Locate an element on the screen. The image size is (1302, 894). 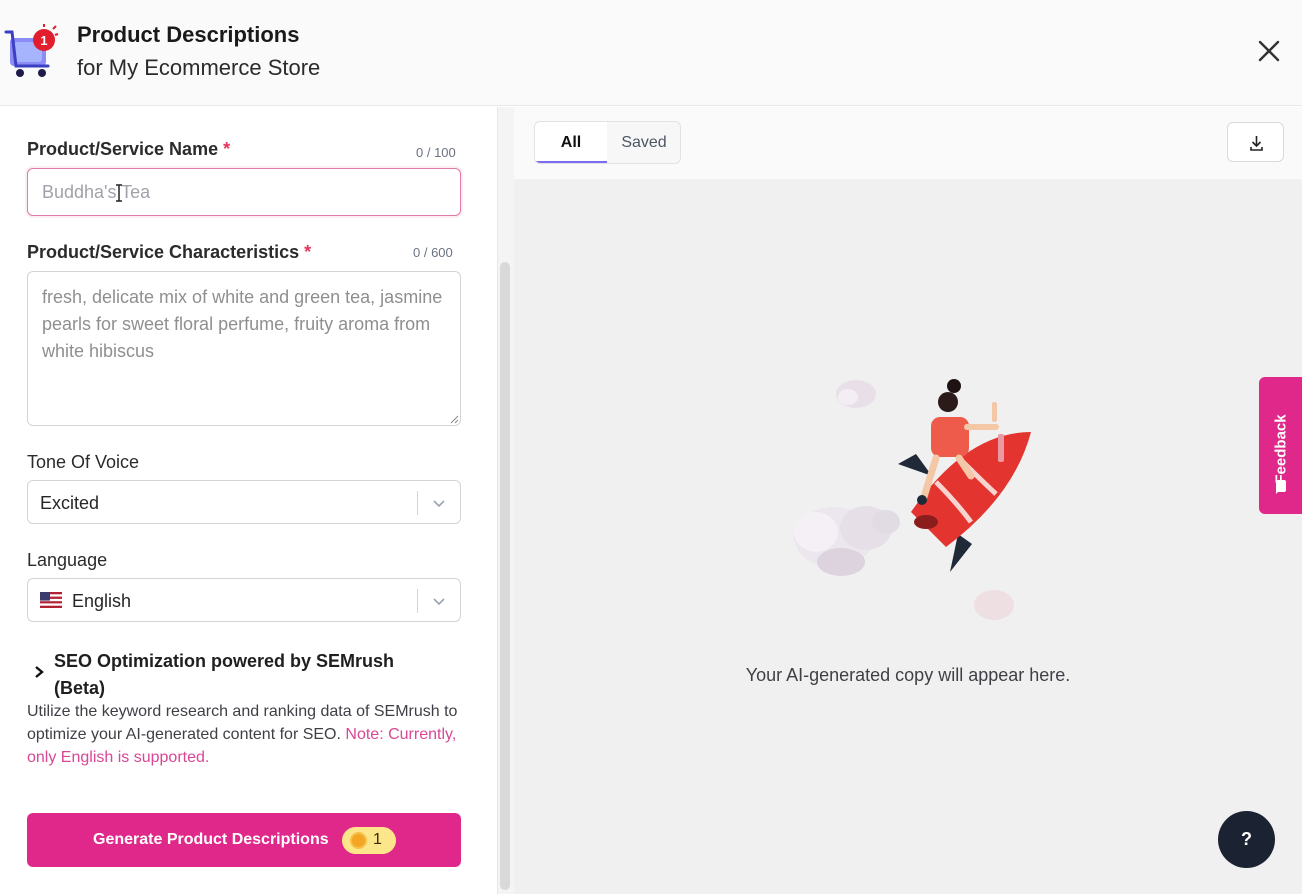
page-subtitle: for My Ecommerce Store is located at coordinates (199, 67).